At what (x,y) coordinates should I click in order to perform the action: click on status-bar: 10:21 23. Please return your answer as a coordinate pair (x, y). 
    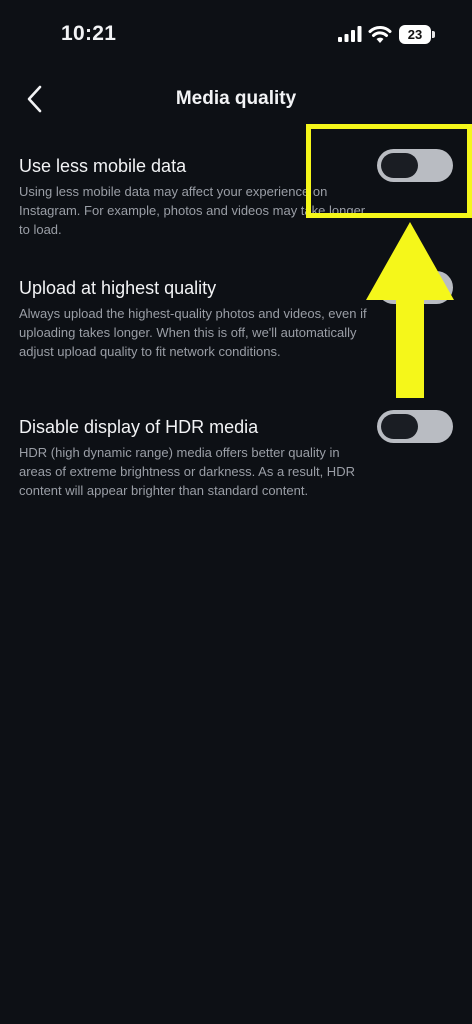
    Looking at the image, I should click on (236, 35).